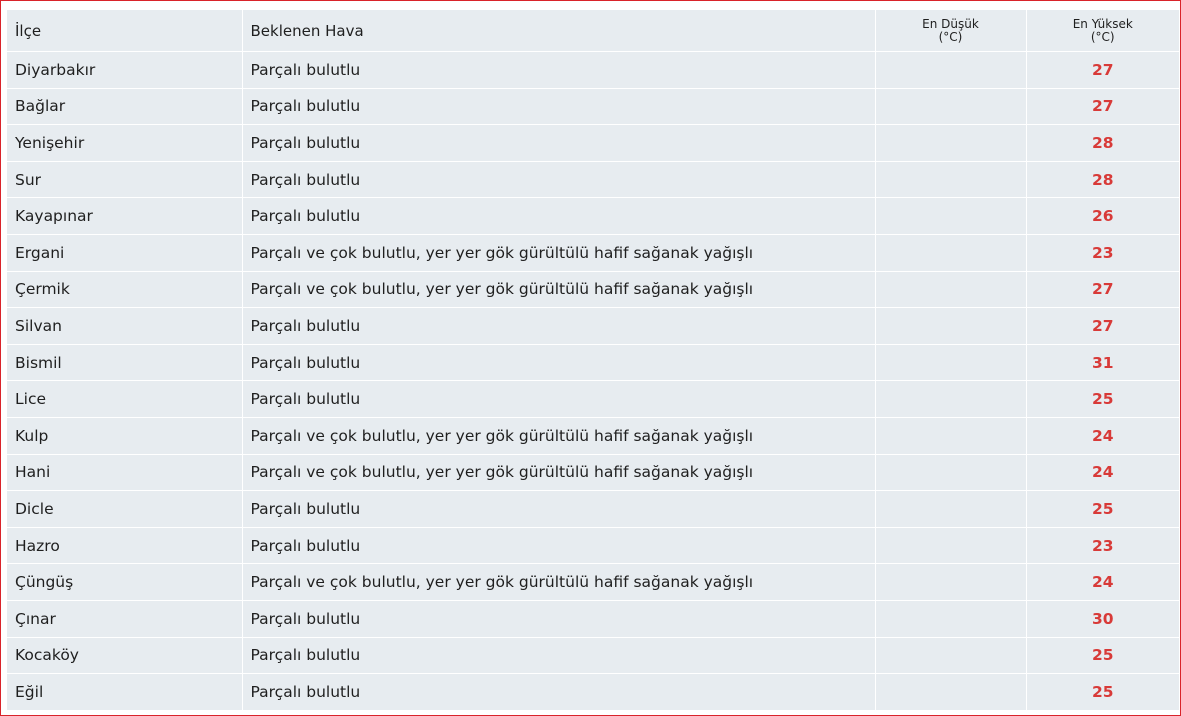  I want to click on header-max-temp-unit: (°C), so click(1102, 36).